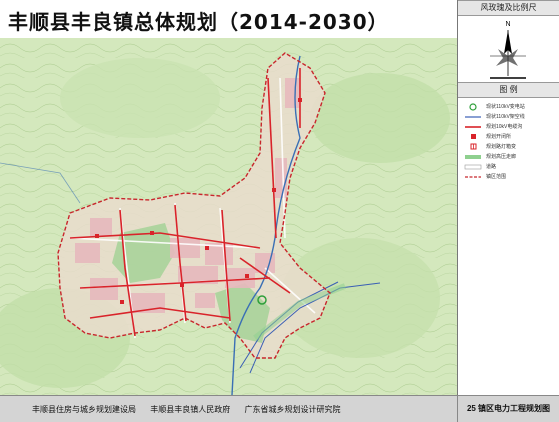 The width and height of the screenshot is (559, 422). Describe the element at coordinates (496, 177) in the screenshot. I see `legend-label: 镇区范围` at that location.